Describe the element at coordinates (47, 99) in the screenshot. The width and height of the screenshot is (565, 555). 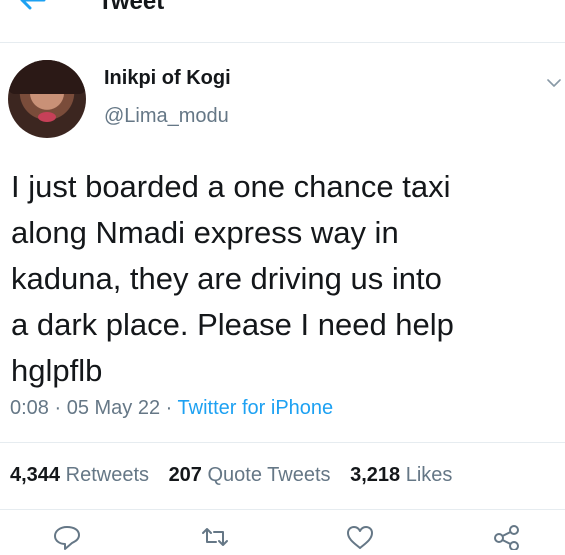
I see `avatar` at that location.